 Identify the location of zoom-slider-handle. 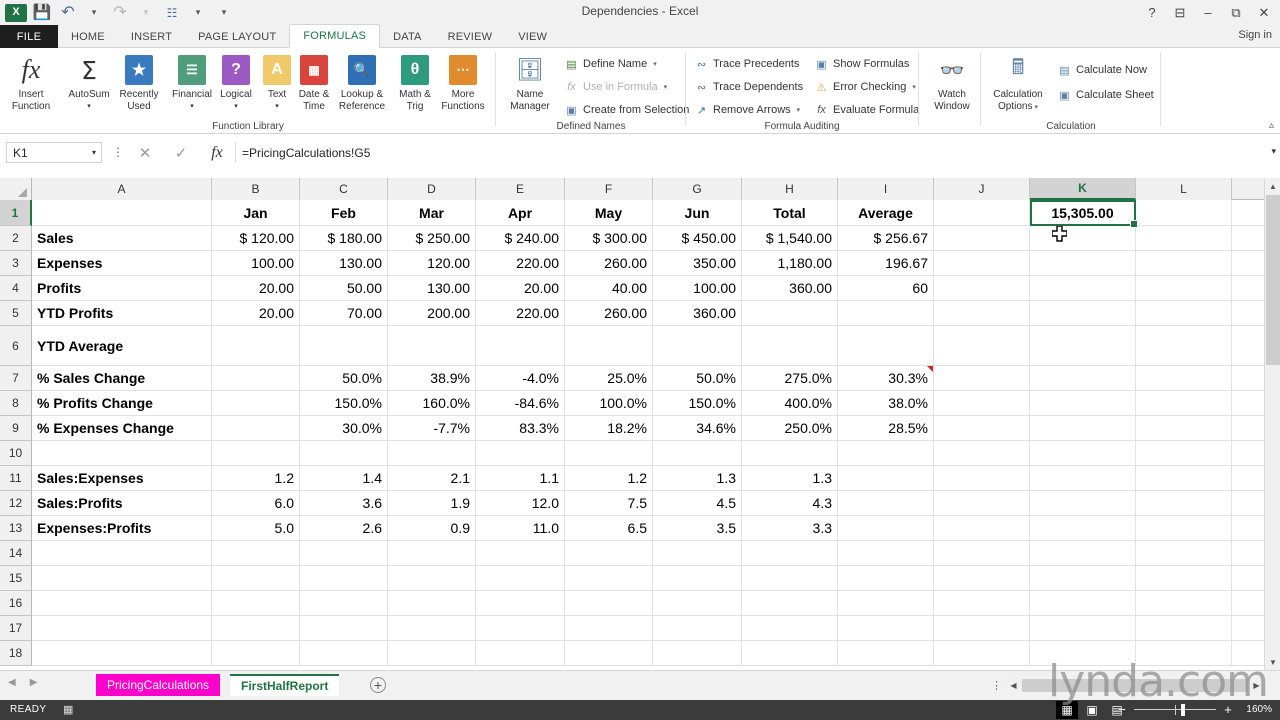
(1183, 709).